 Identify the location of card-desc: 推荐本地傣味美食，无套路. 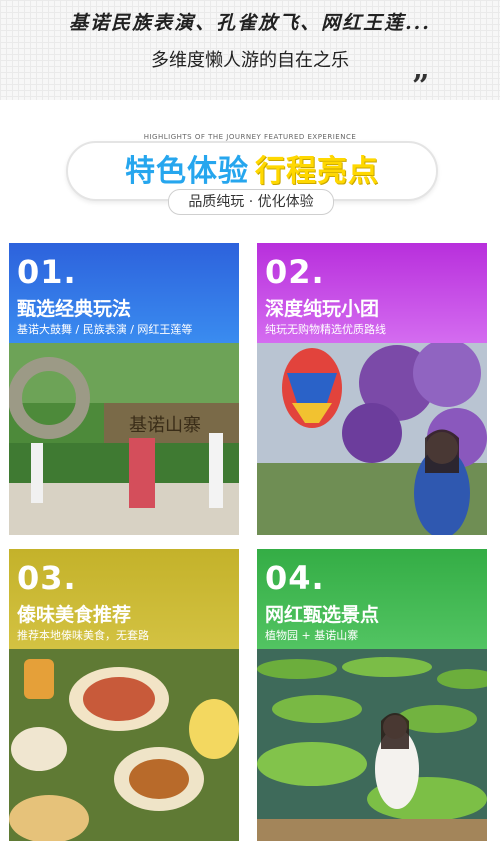
(83, 635).